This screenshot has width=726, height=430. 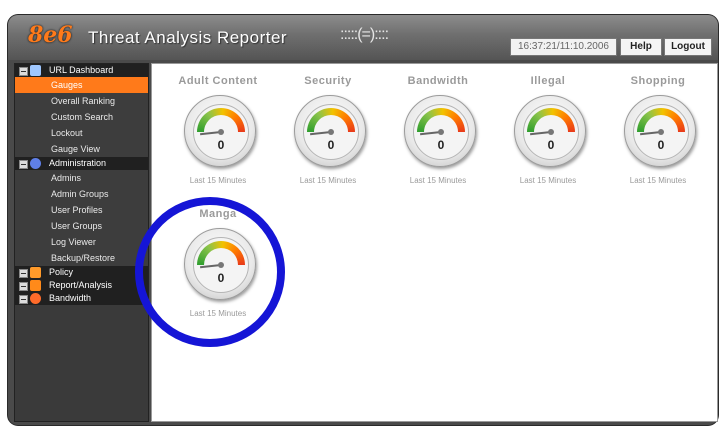 I want to click on gauge-illegal: Illegal 0 Last 15 Minutes, so click(x=548, y=135).